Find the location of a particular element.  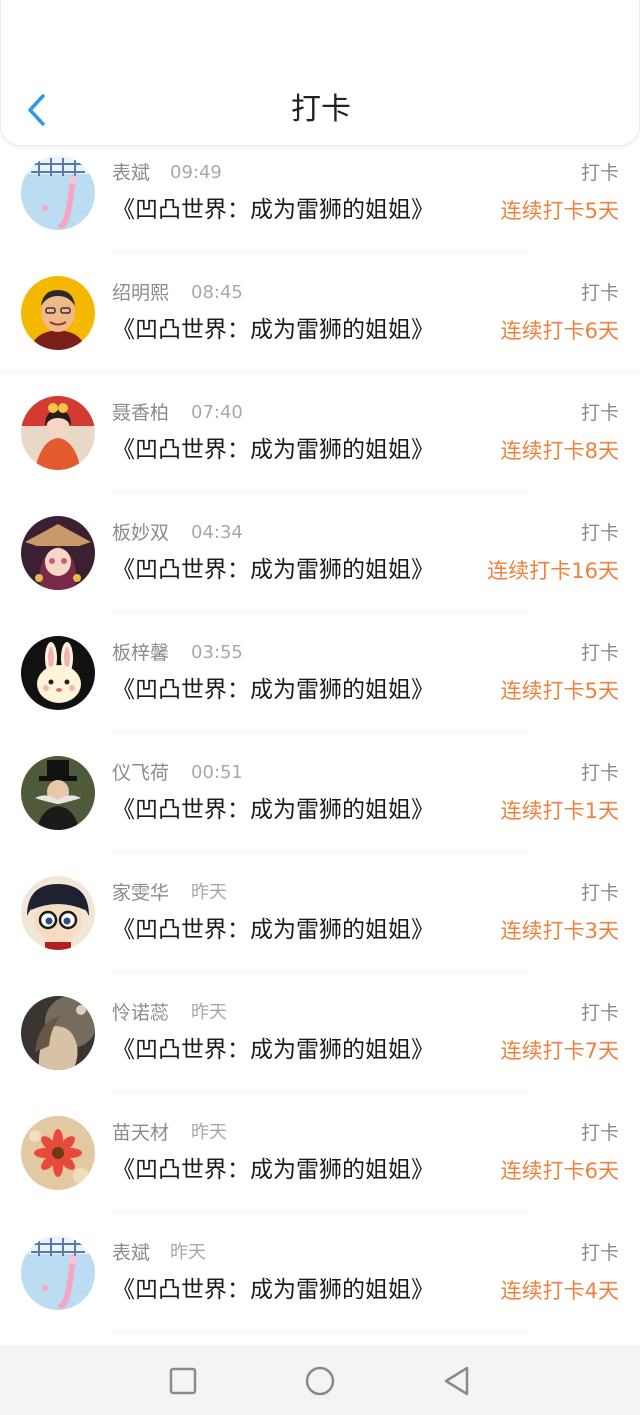

circle-icon is located at coordinates (320, 1381).